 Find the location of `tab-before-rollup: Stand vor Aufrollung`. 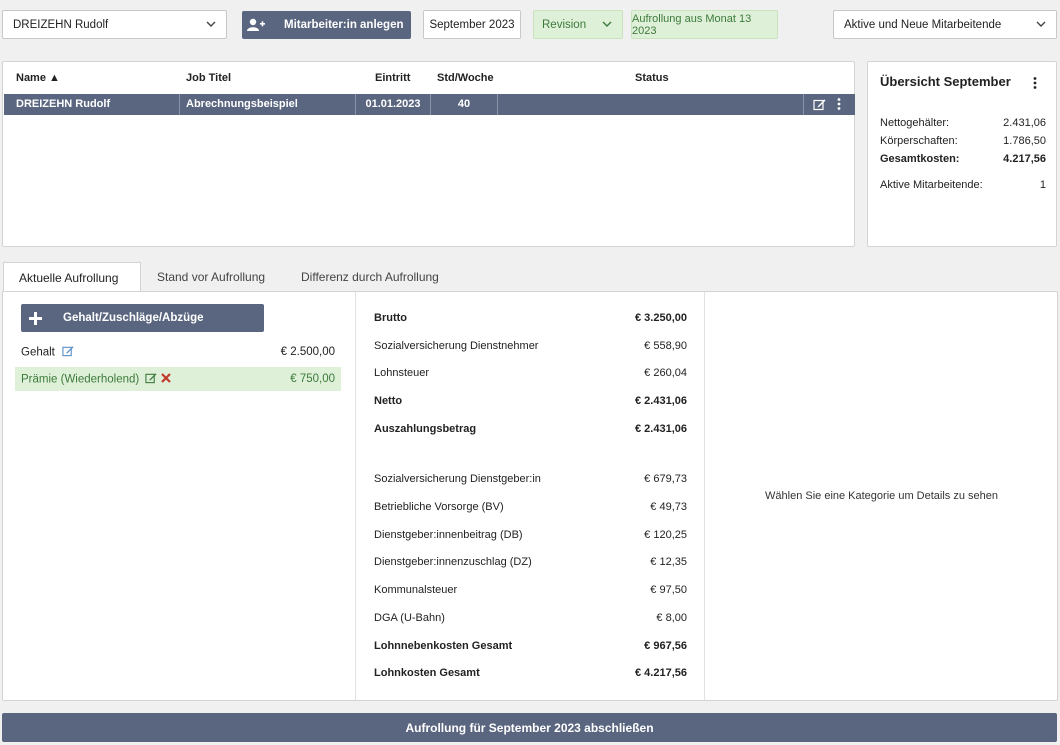

tab-before-rollup: Stand vor Aufrollung is located at coordinates (211, 277).